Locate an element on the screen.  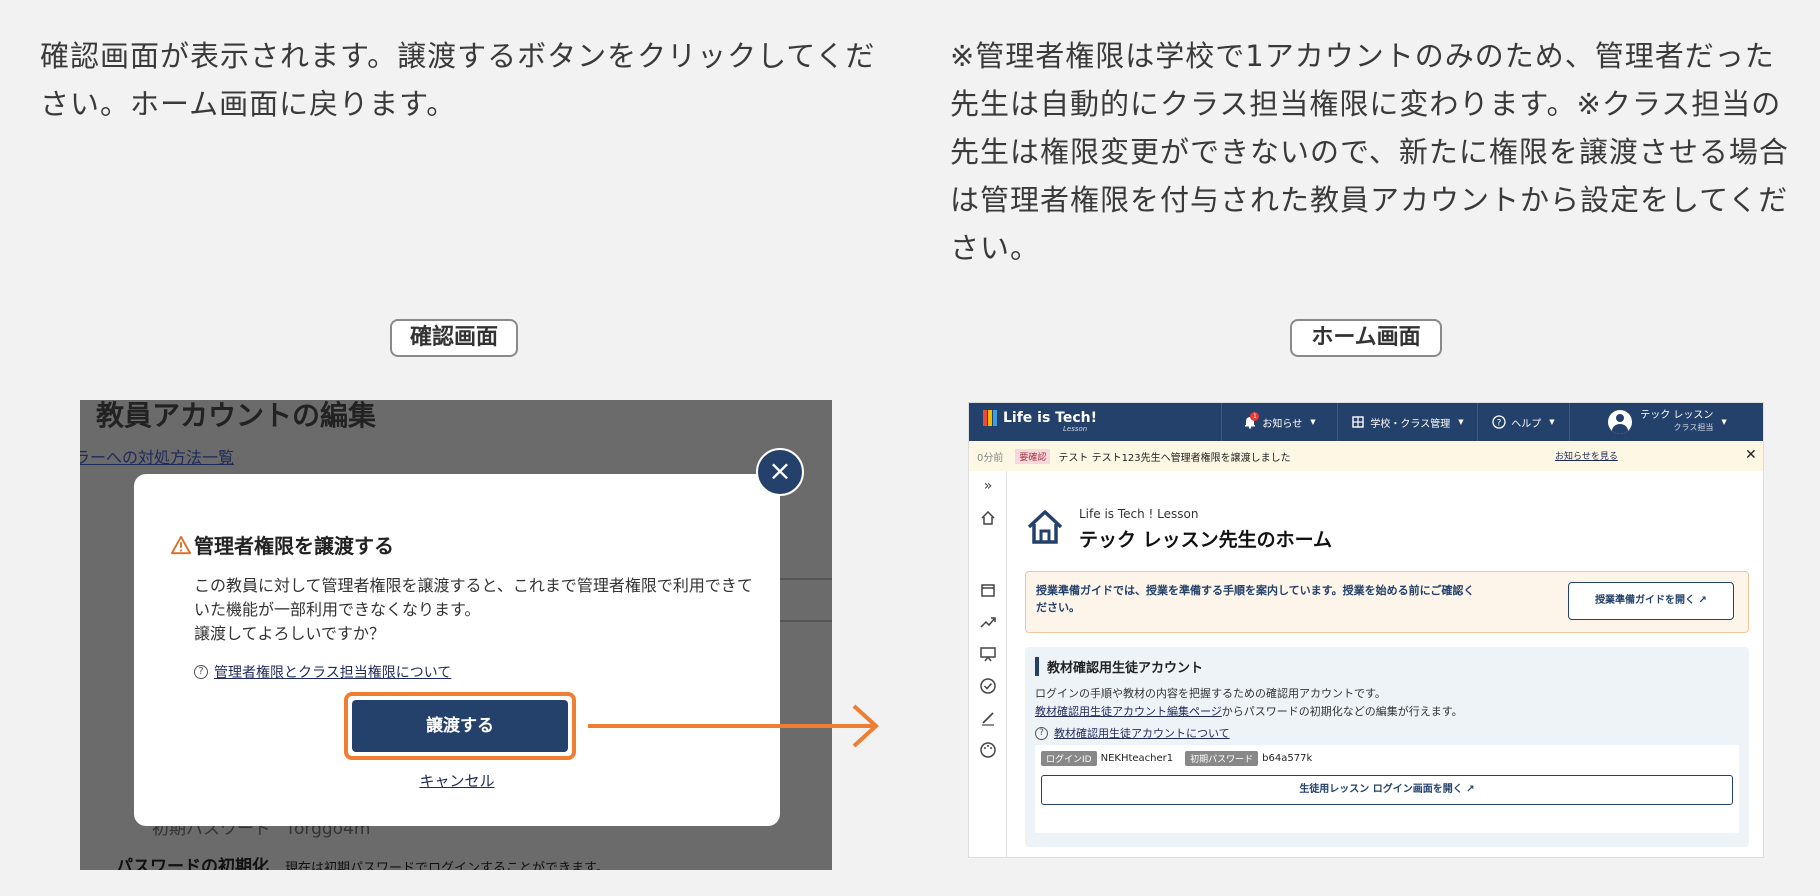
avatar is located at coordinates (1620, 422).